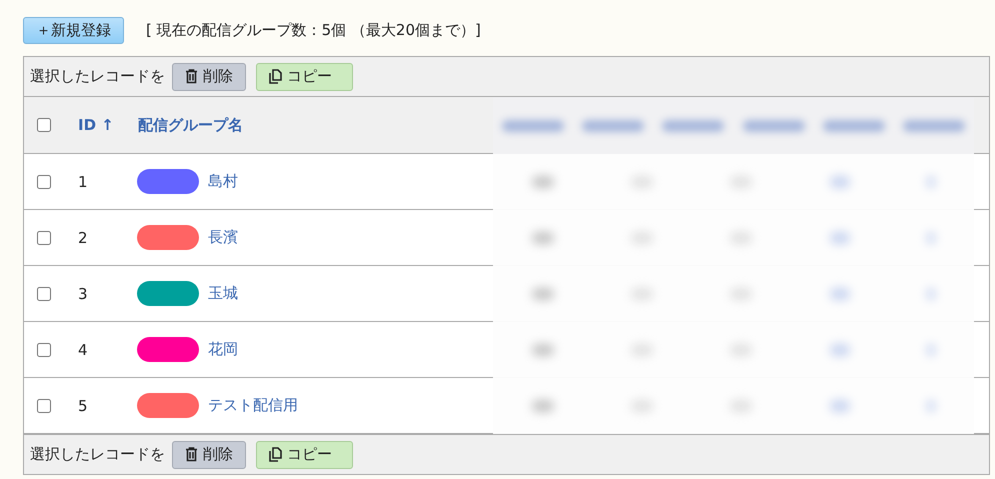  I want to click on group-name-link: 長濱, so click(223, 237).